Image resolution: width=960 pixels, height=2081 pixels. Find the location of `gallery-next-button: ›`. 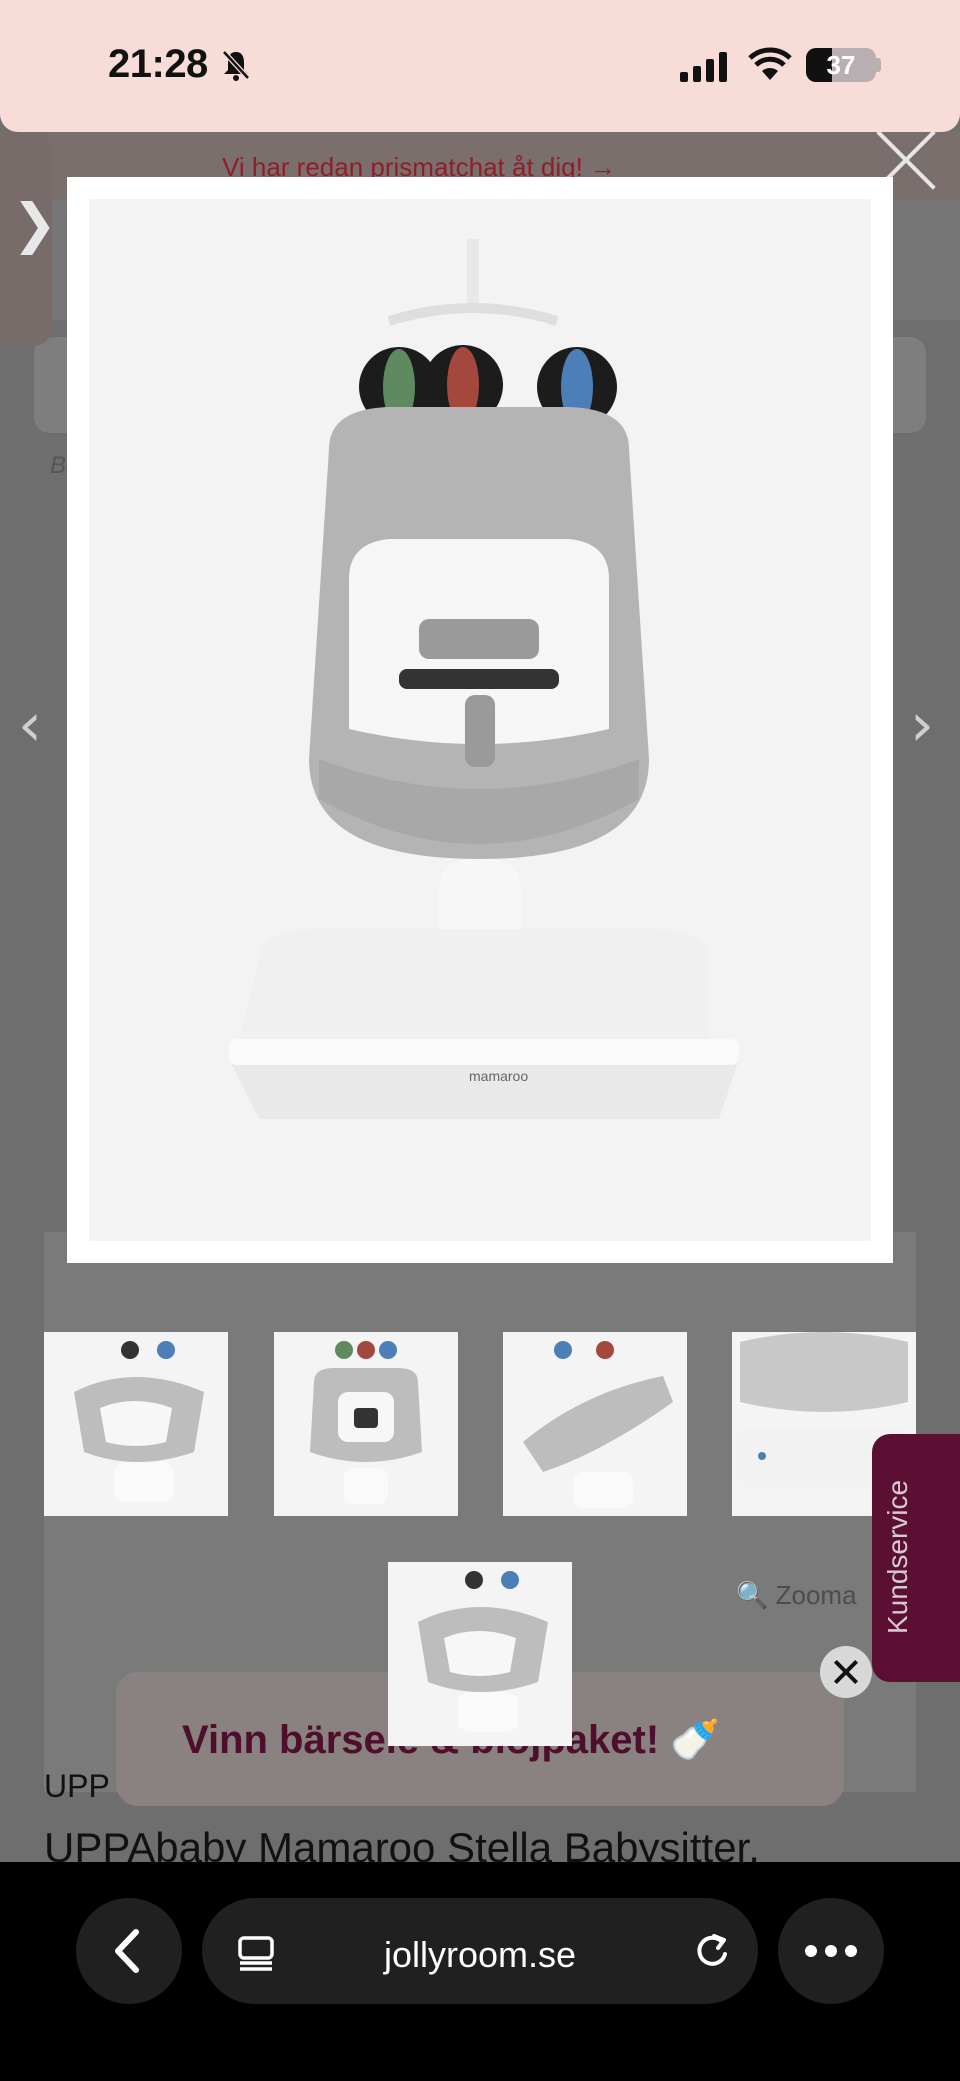

gallery-next-button: › is located at coordinates (922, 725).